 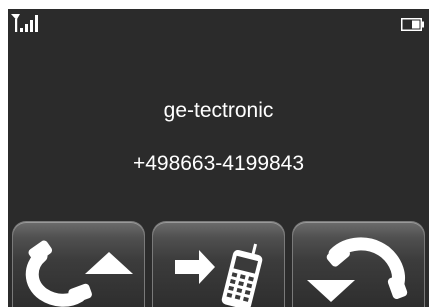 I want to click on signal-strength-icon, so click(x=24, y=23).